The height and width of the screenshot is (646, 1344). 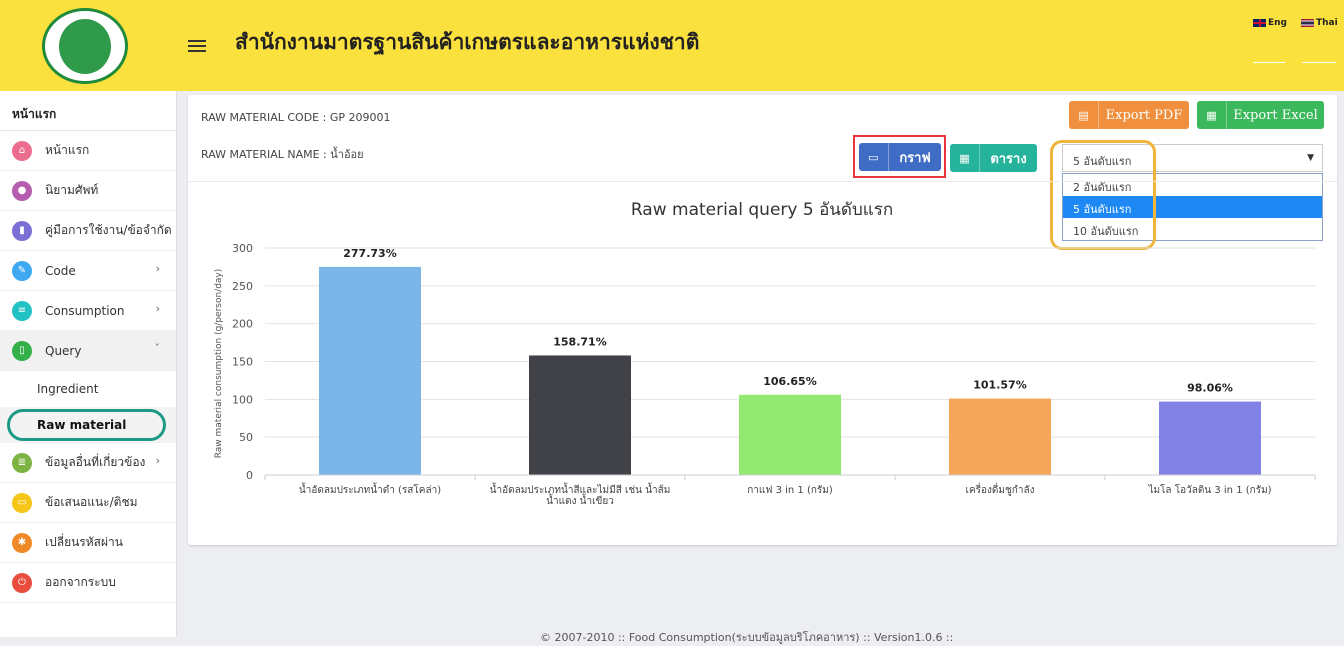 What do you see at coordinates (1209, 489) in the screenshot?
I see `x-tick-label: ไมโล โอวัลติน 3 in 1 (กรัม)` at bounding box center [1209, 489].